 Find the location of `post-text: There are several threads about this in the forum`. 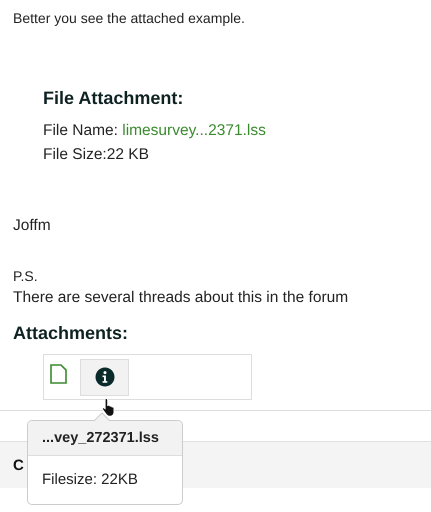

post-text: There are several threads about this in the forum is located at coordinates (181, 298).